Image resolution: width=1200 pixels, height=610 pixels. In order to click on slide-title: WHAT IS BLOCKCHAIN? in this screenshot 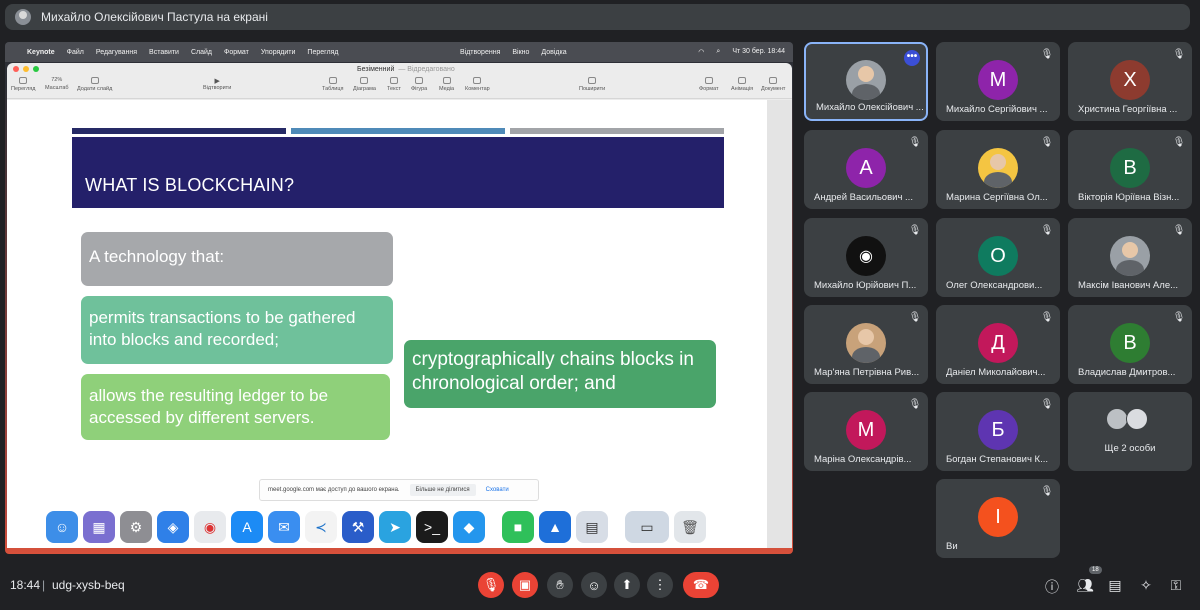, I will do `click(190, 185)`.